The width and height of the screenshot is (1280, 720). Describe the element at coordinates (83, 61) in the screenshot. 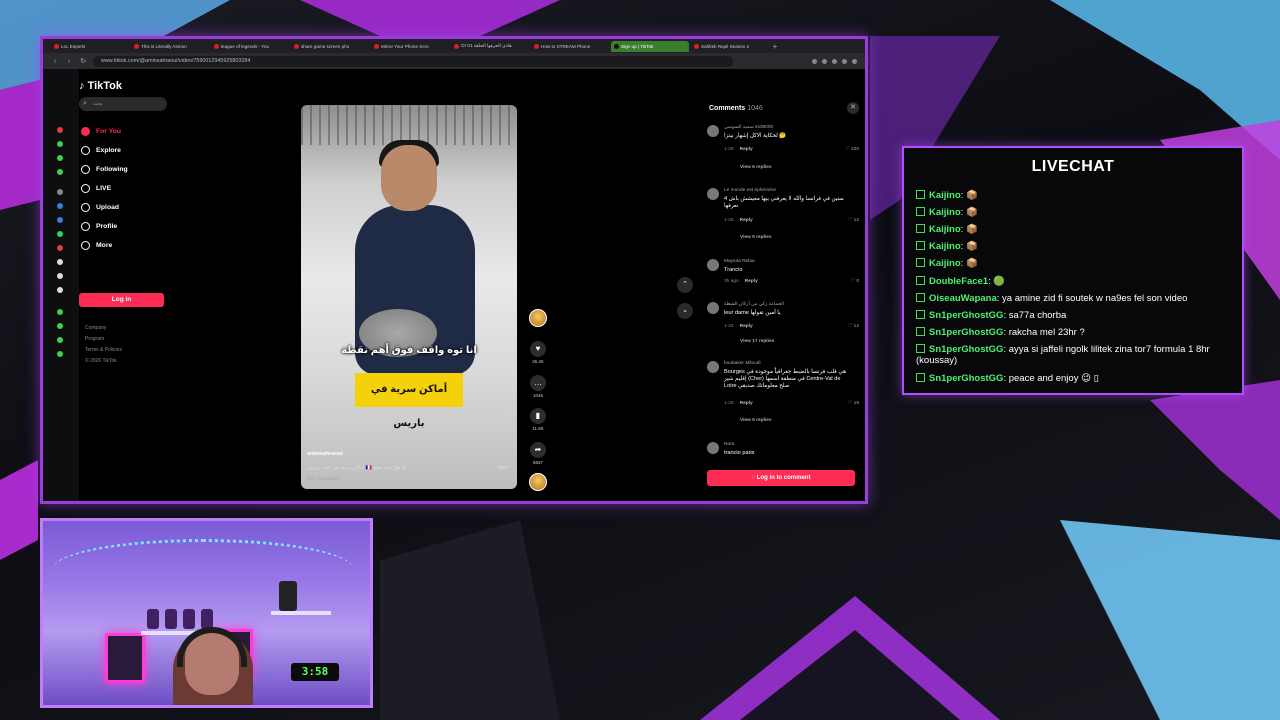

I see `reload-icon: ↻` at that location.